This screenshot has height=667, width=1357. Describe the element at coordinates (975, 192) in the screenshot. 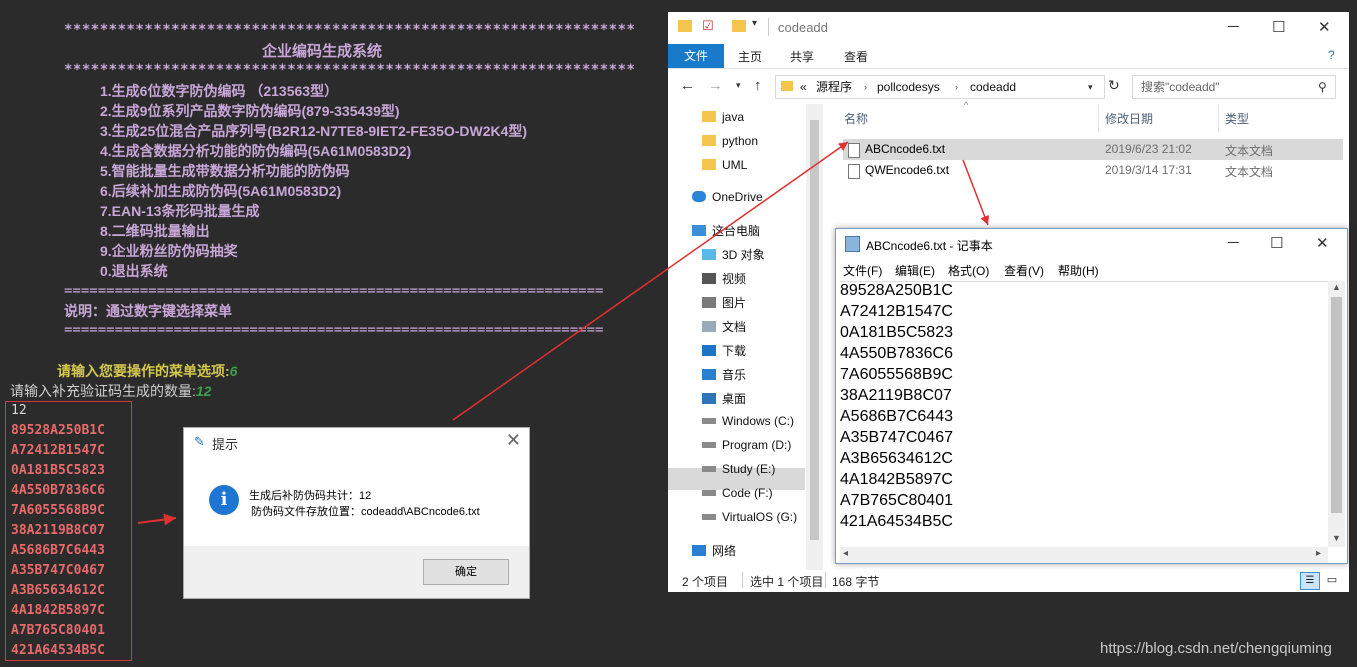

I see `arrow-to-notepad` at that location.